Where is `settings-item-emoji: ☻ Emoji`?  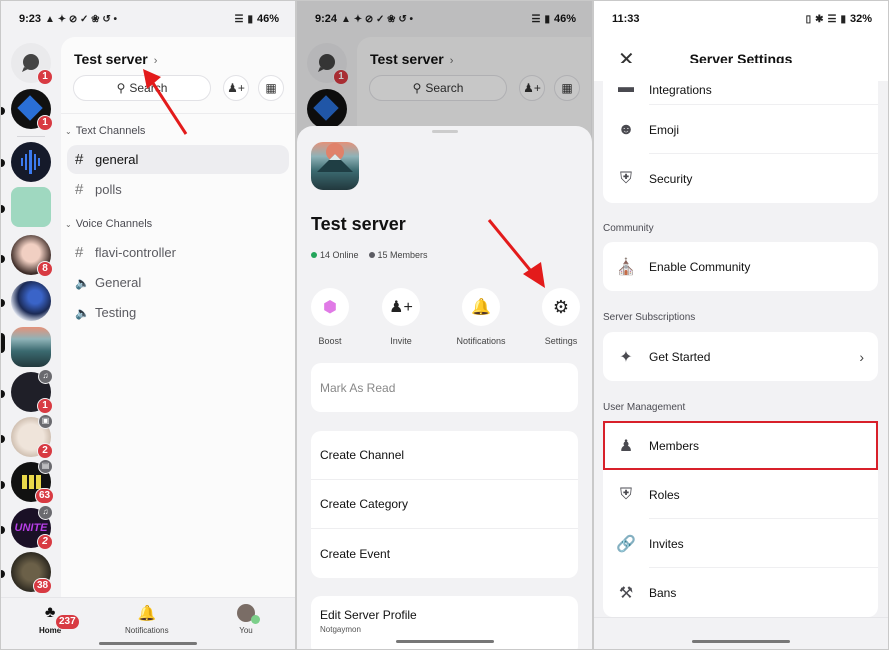
settings-item-emoji: ☻ Emoji is located at coordinates (740, 129).